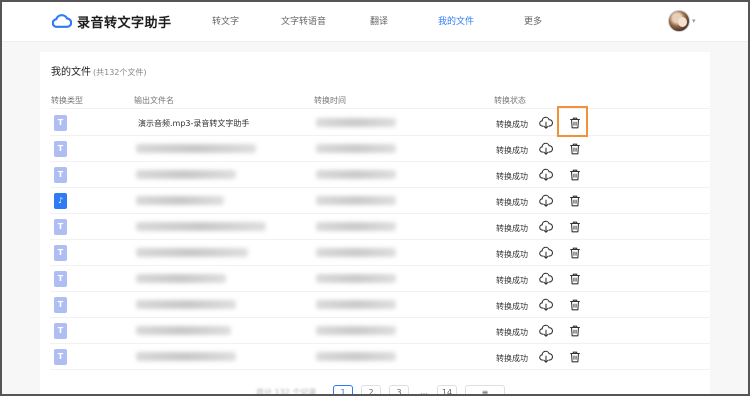 This screenshot has width=750, height=396. What do you see at coordinates (154, 100) in the screenshot?
I see `col-filename: 输出文件名` at bounding box center [154, 100].